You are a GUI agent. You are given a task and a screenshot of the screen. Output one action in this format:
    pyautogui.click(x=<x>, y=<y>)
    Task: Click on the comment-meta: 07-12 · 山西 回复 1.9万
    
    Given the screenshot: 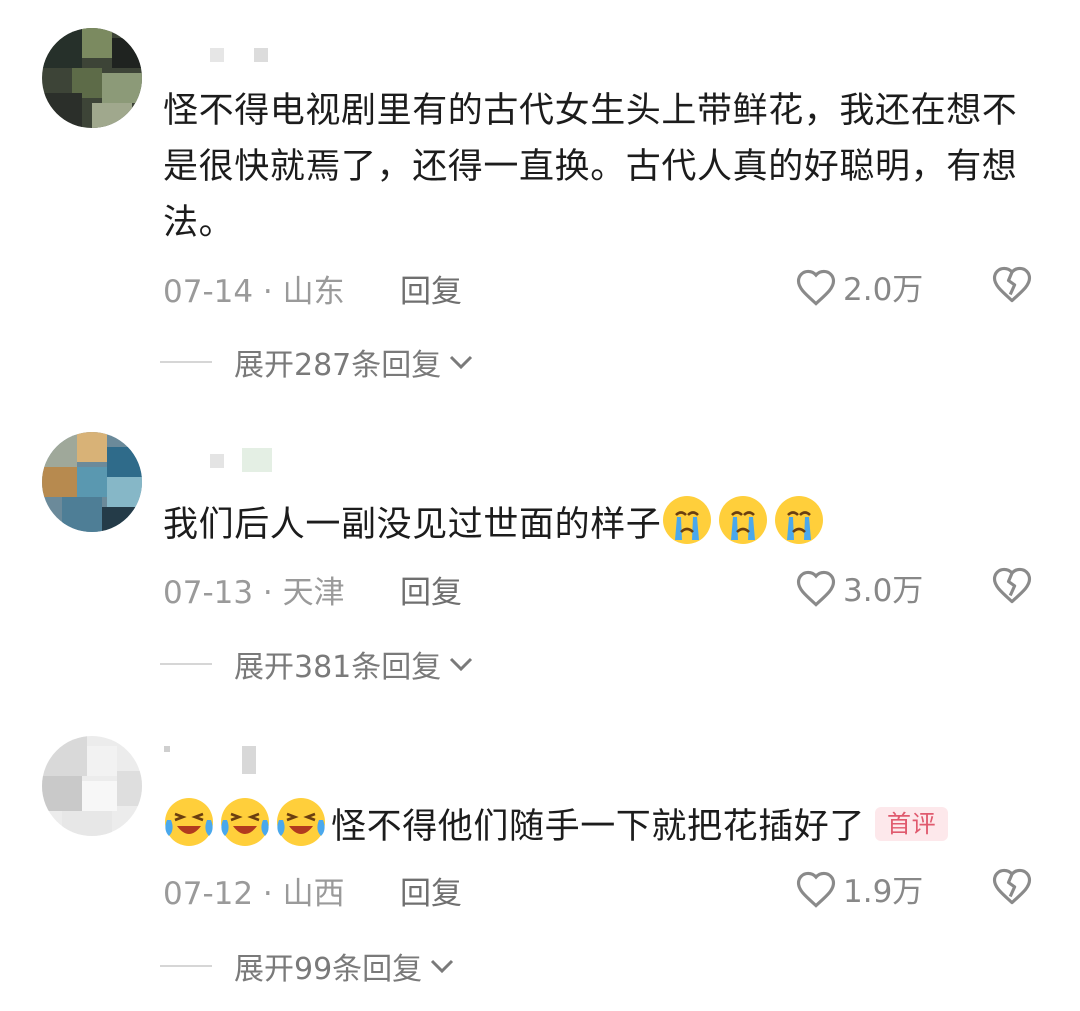 What is the action you would take?
    pyautogui.click(x=598, y=889)
    